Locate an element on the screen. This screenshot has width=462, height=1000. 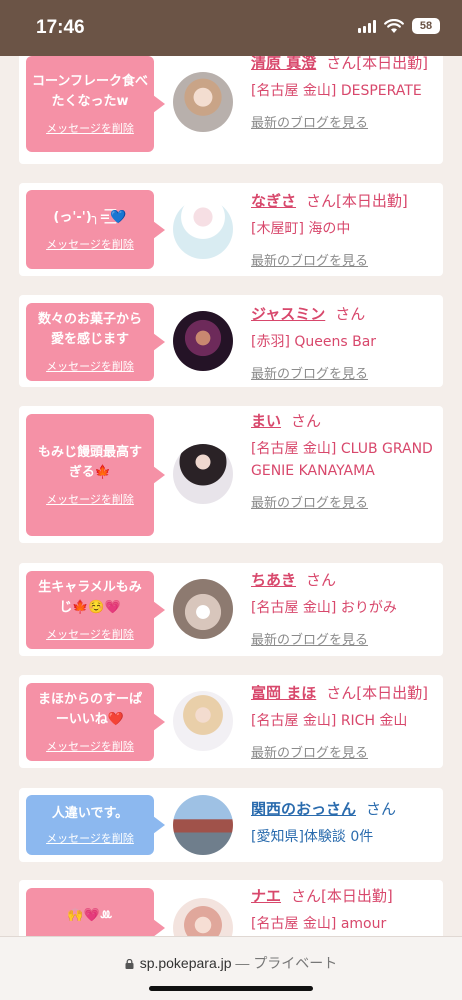
shop-label: [名古屋 金山] RICH 金山 is located at coordinates (329, 721).